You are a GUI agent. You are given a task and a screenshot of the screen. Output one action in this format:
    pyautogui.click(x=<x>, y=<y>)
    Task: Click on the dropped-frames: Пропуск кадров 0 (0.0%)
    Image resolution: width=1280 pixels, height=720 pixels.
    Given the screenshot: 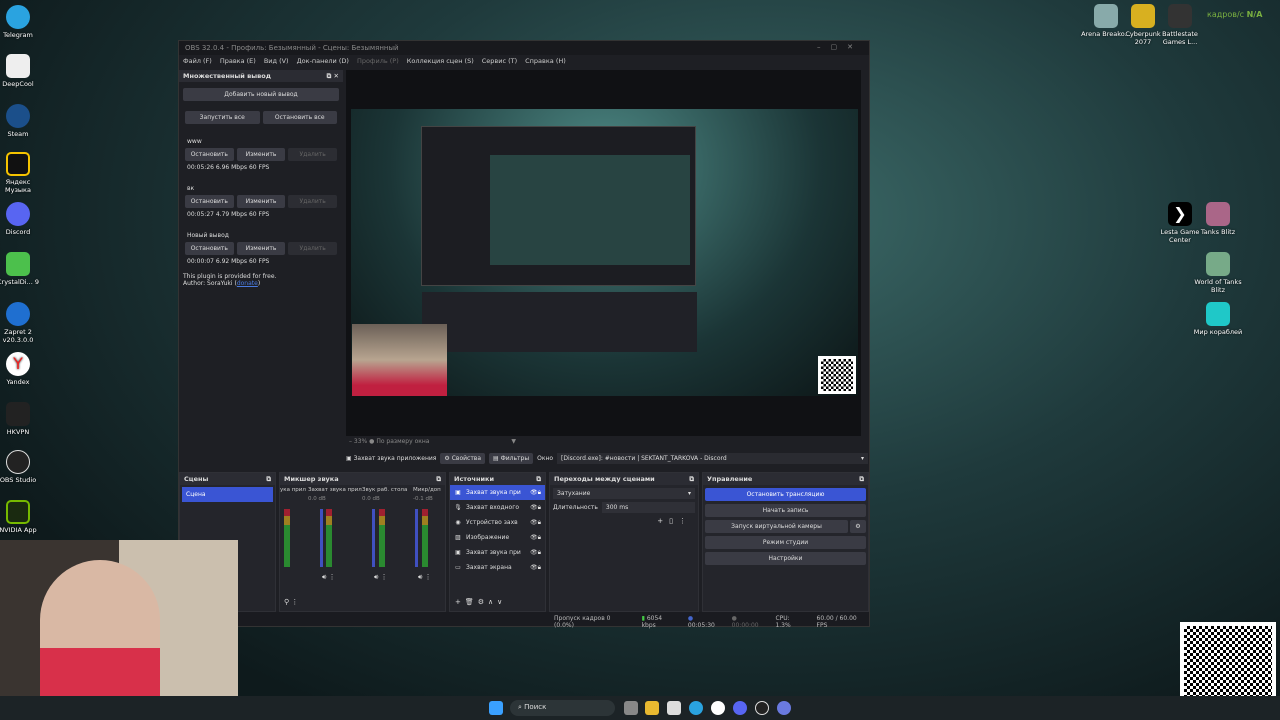 What is the action you would take?
    pyautogui.click(x=582, y=622)
    